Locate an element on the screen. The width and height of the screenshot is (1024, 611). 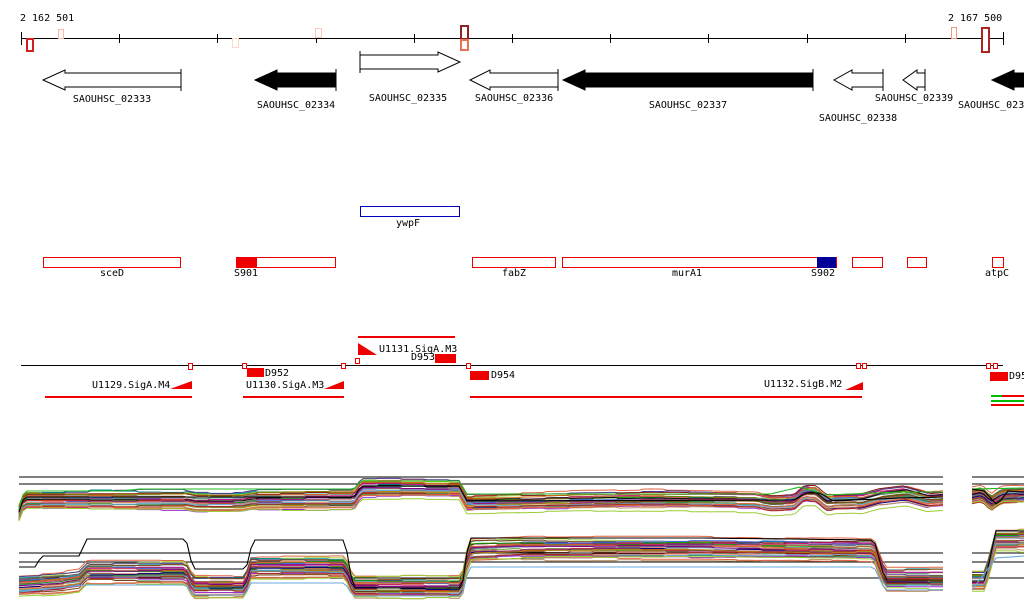
tss-label: U1132.SigB.M2 is located at coordinates (803, 384).